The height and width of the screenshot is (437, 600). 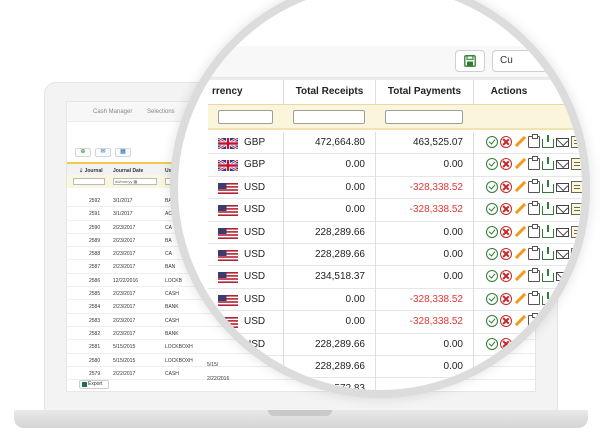 What do you see at coordinates (94, 384) in the screenshot?
I see `export-button: Export` at bounding box center [94, 384].